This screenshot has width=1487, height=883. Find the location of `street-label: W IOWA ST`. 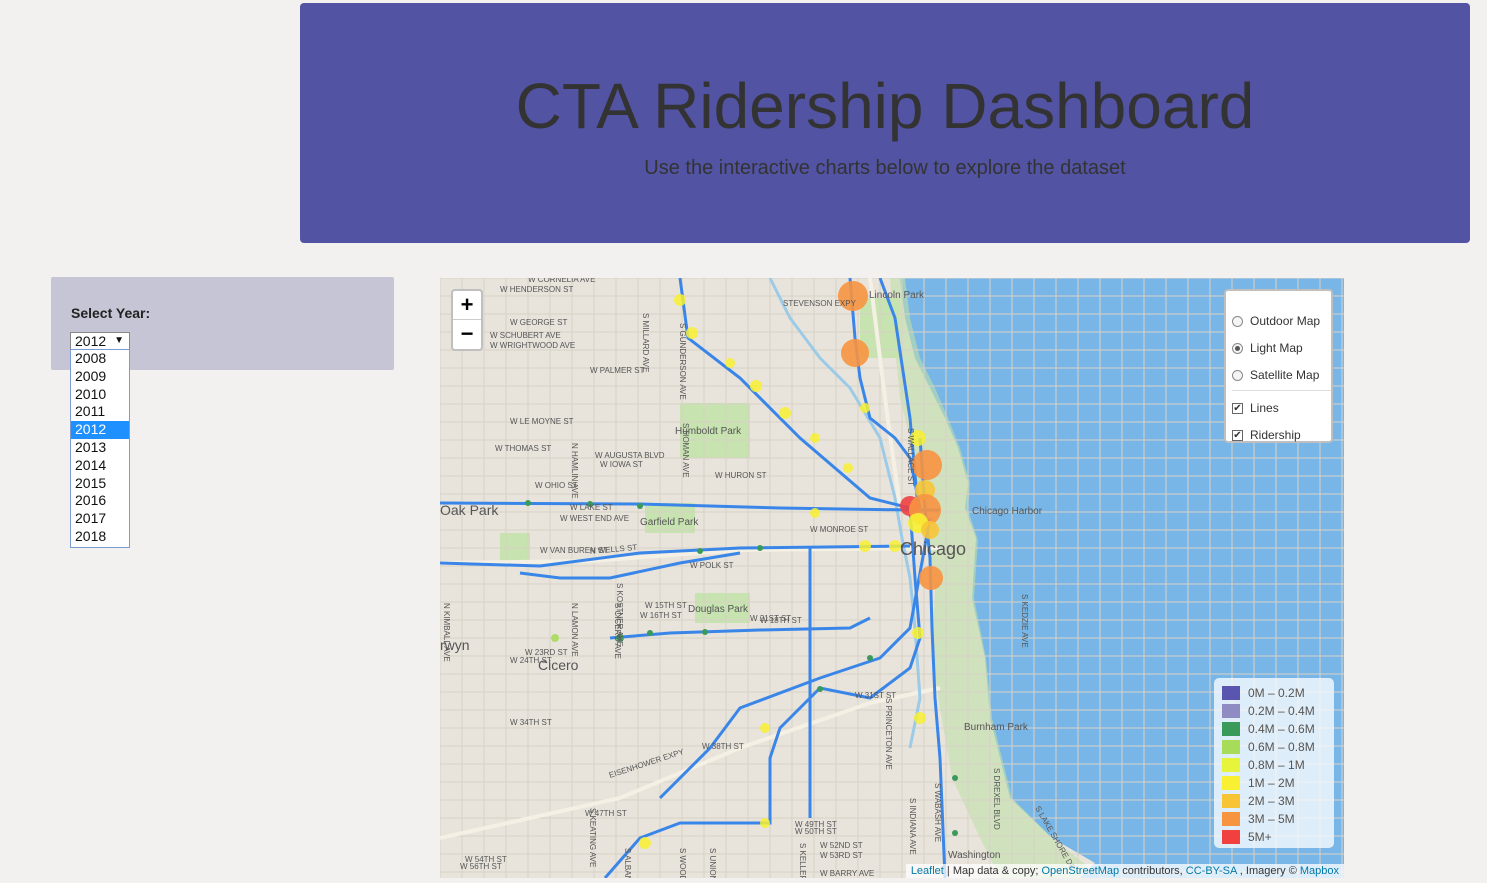

street-label: W IOWA ST is located at coordinates (621, 464).